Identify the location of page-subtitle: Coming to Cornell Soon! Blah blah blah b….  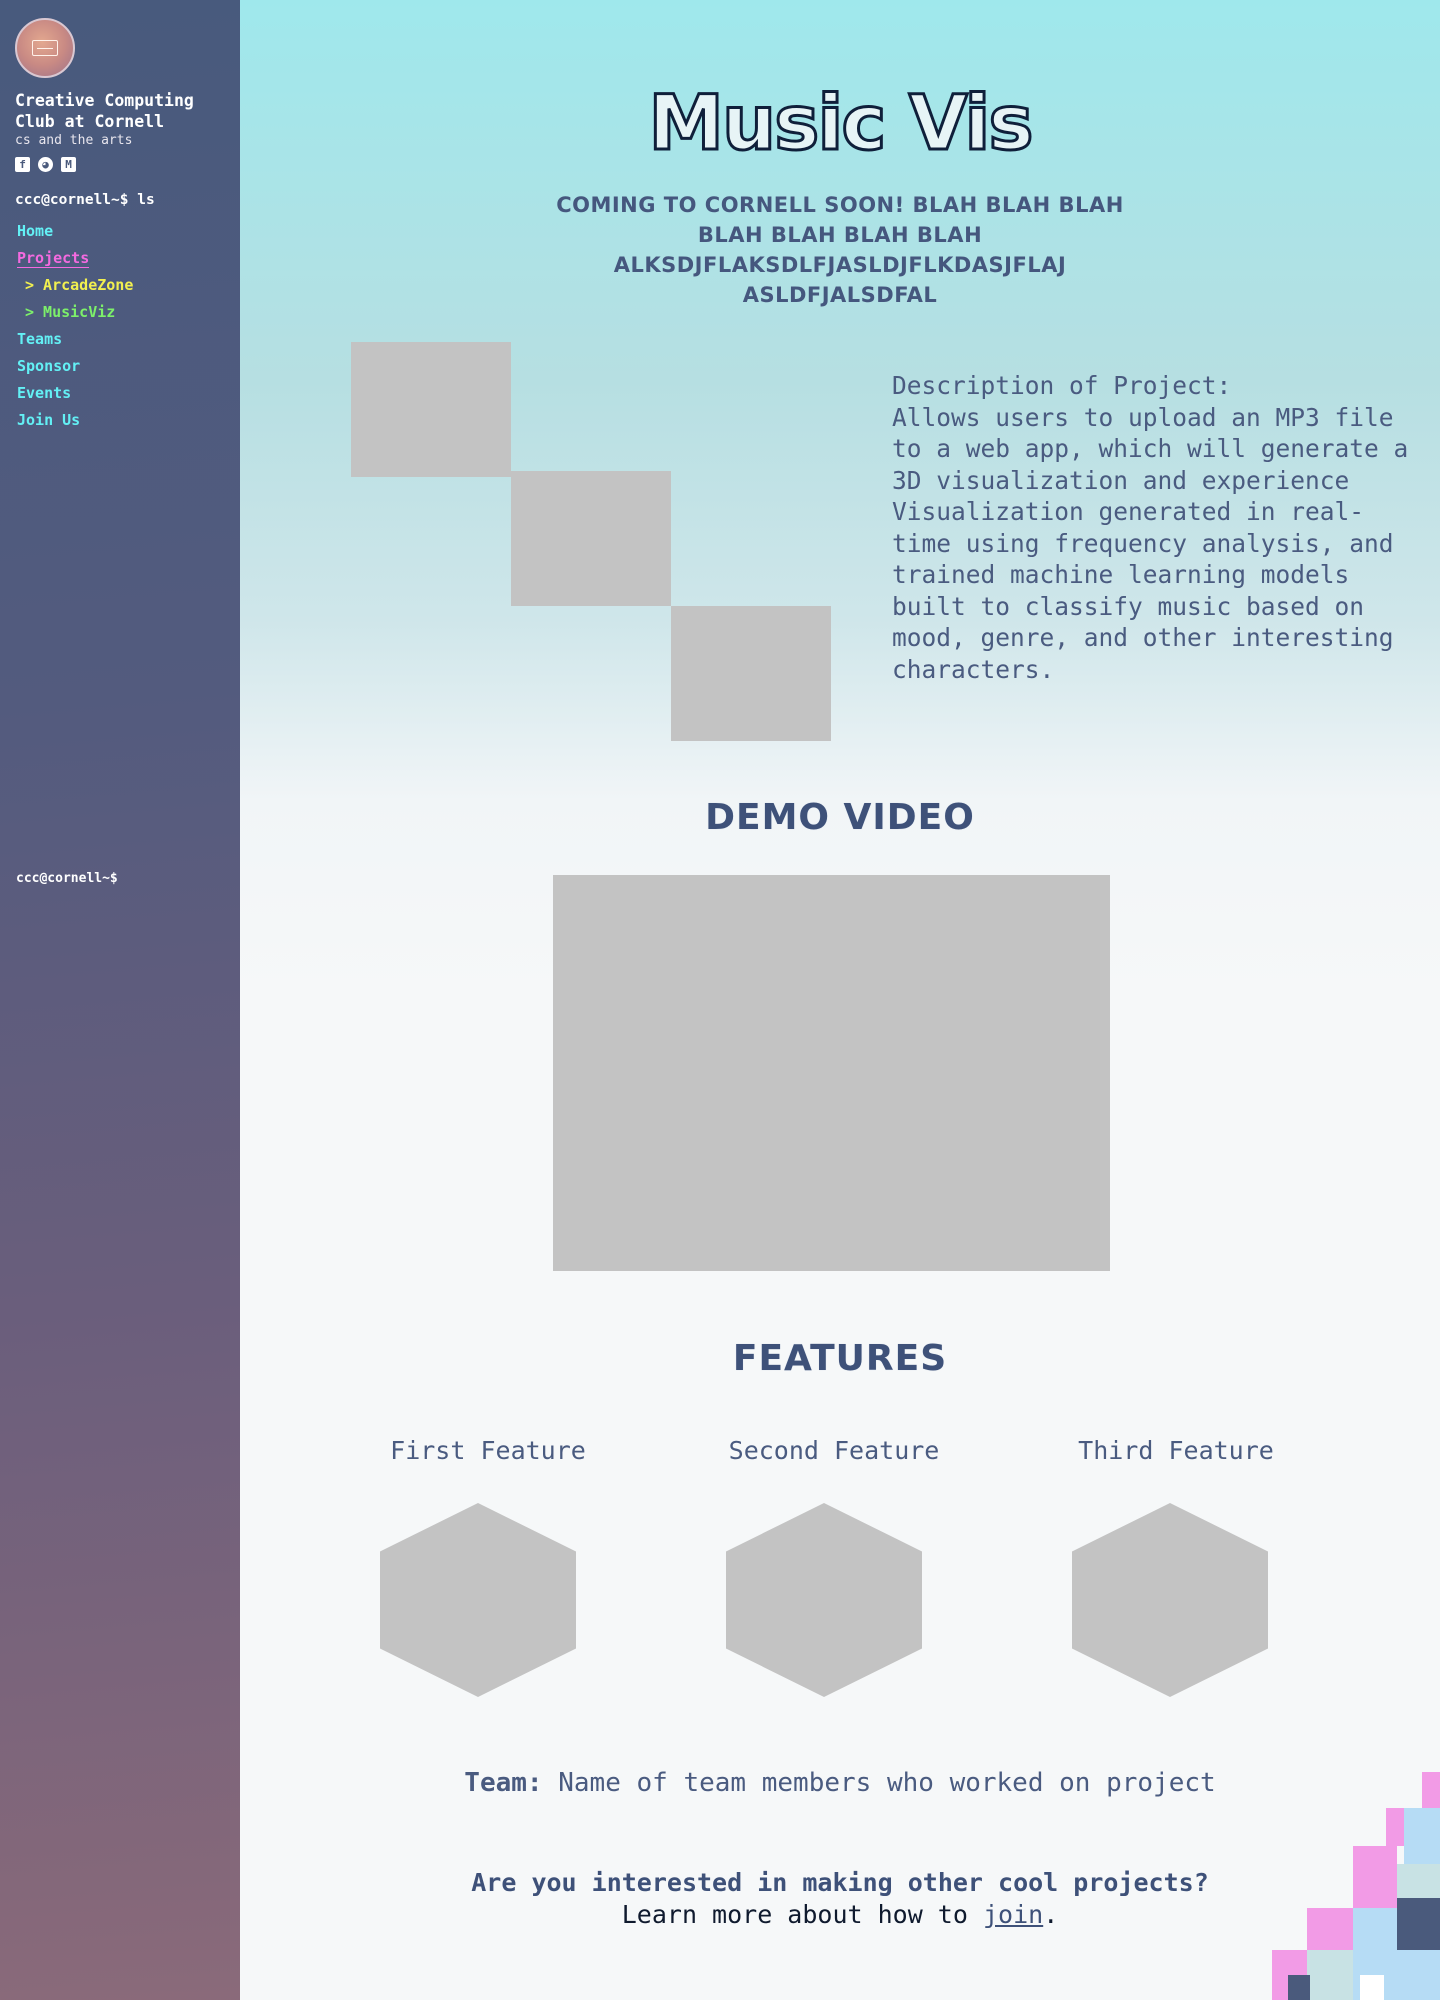
(840, 250).